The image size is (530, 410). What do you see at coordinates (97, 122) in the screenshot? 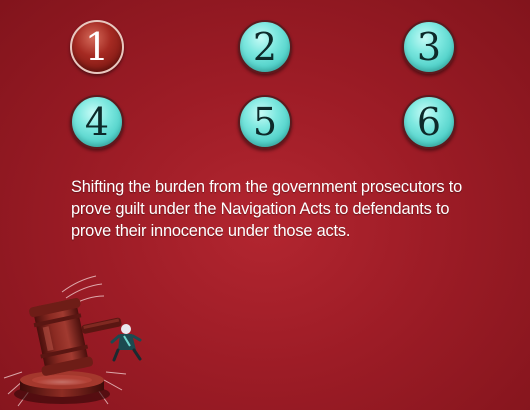
I see `answer-button-4: 4` at bounding box center [97, 122].